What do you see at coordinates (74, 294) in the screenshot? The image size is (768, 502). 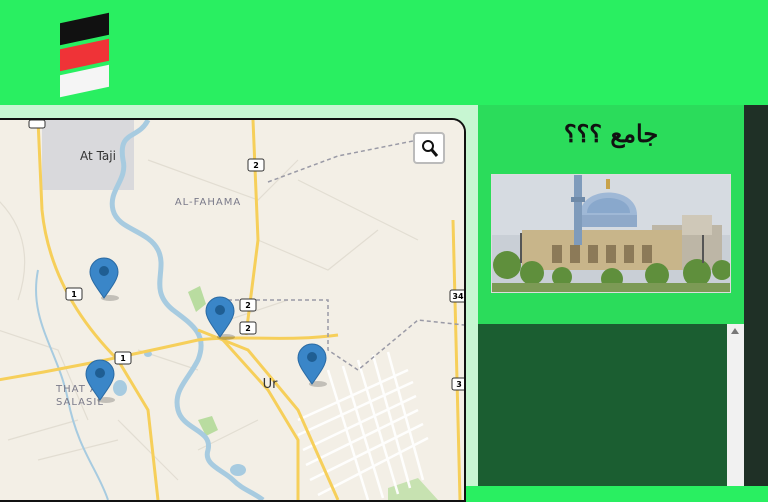 I see `road-shield-1a: 1` at bounding box center [74, 294].